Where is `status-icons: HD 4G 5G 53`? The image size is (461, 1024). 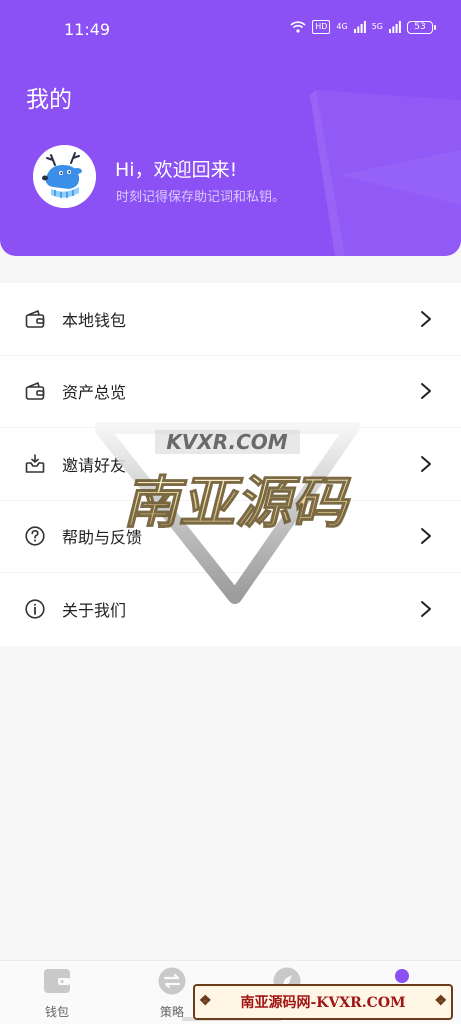
status-icons: HD 4G 5G 53 is located at coordinates (363, 27).